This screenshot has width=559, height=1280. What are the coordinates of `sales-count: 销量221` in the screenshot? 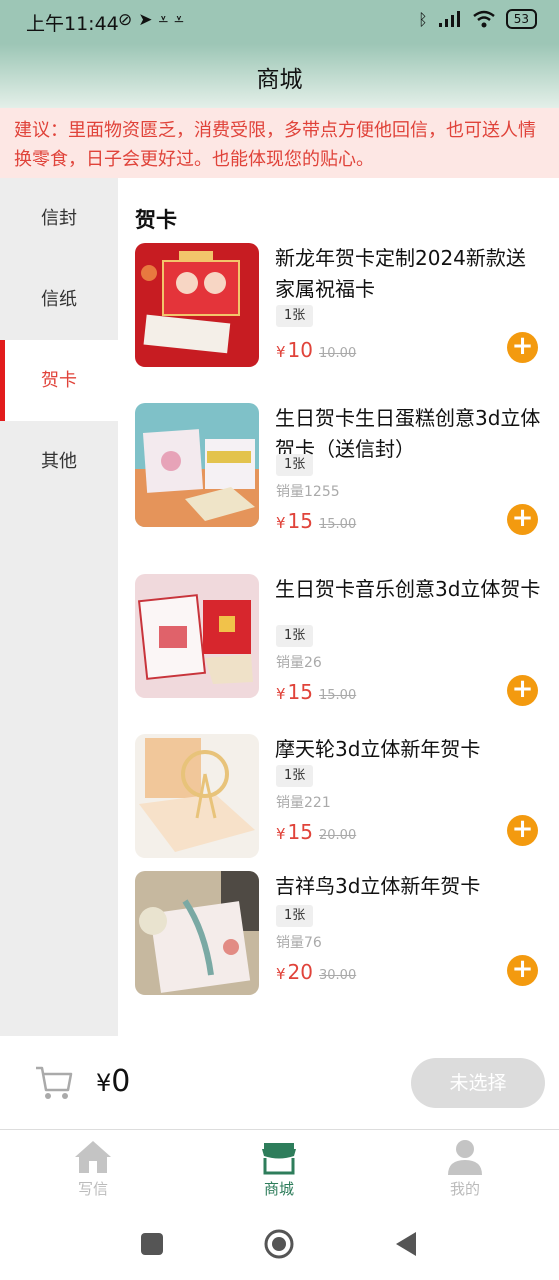 It's located at (303, 803).